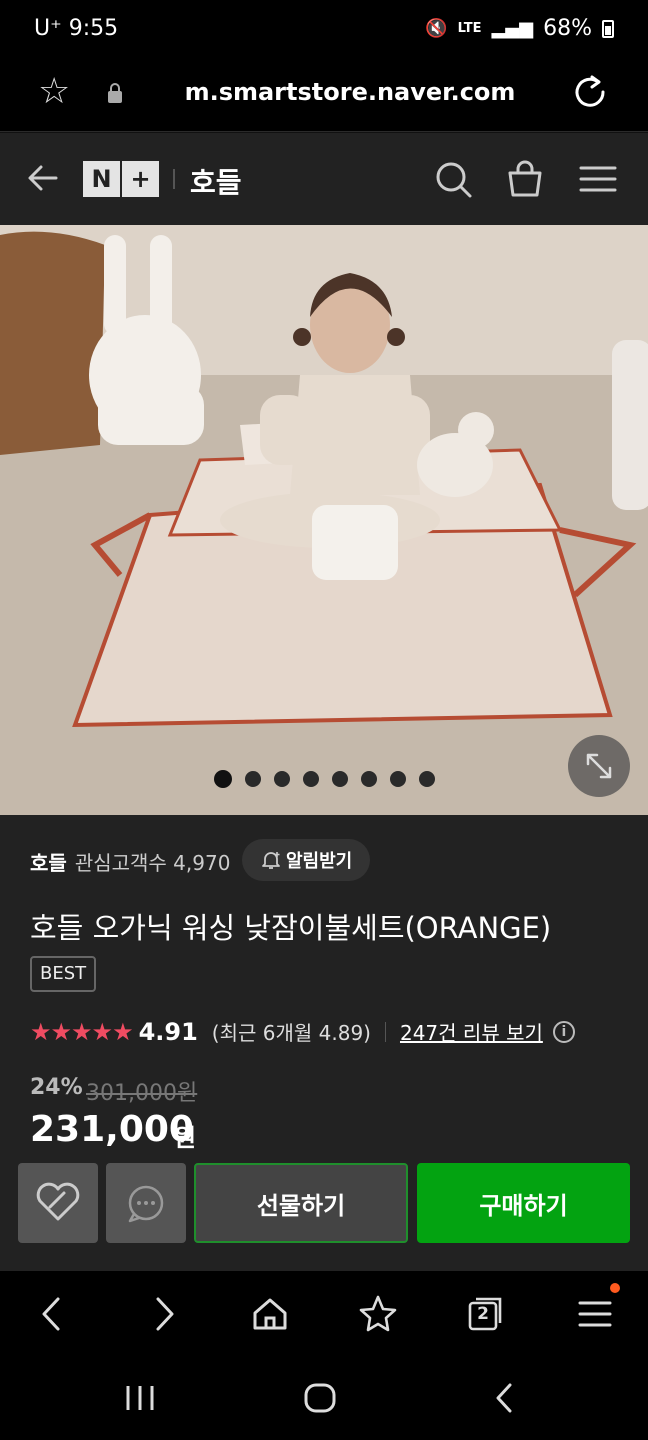  Describe the element at coordinates (54, 92) in the screenshot. I see `bookmark-star-icon: ☆` at that location.